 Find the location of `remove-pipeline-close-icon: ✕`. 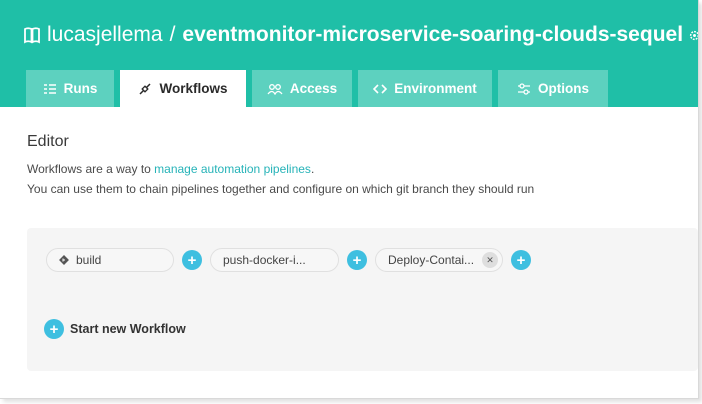

remove-pipeline-close-icon: ✕ is located at coordinates (490, 260).